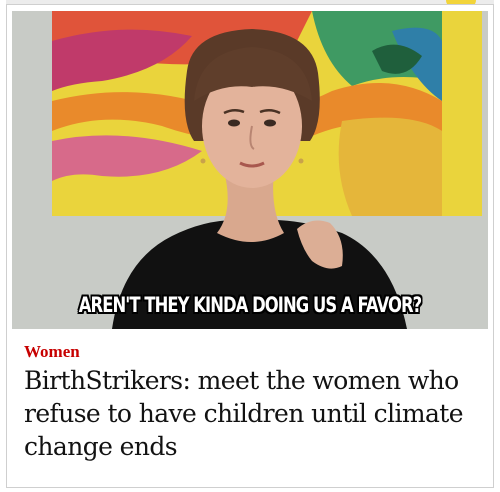 The height and width of the screenshot is (492, 500). Describe the element at coordinates (52, 352) in the screenshot. I see `section-label: Women` at that location.